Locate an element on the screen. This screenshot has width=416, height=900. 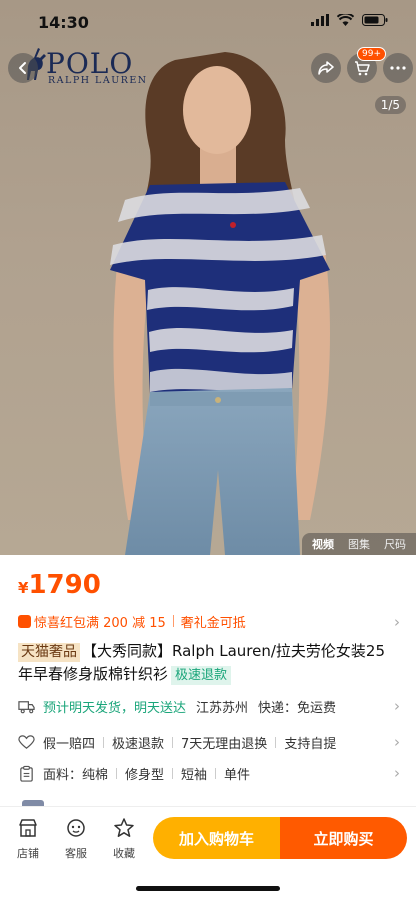
tab-size: 尺码 is located at coordinates (395, 544).